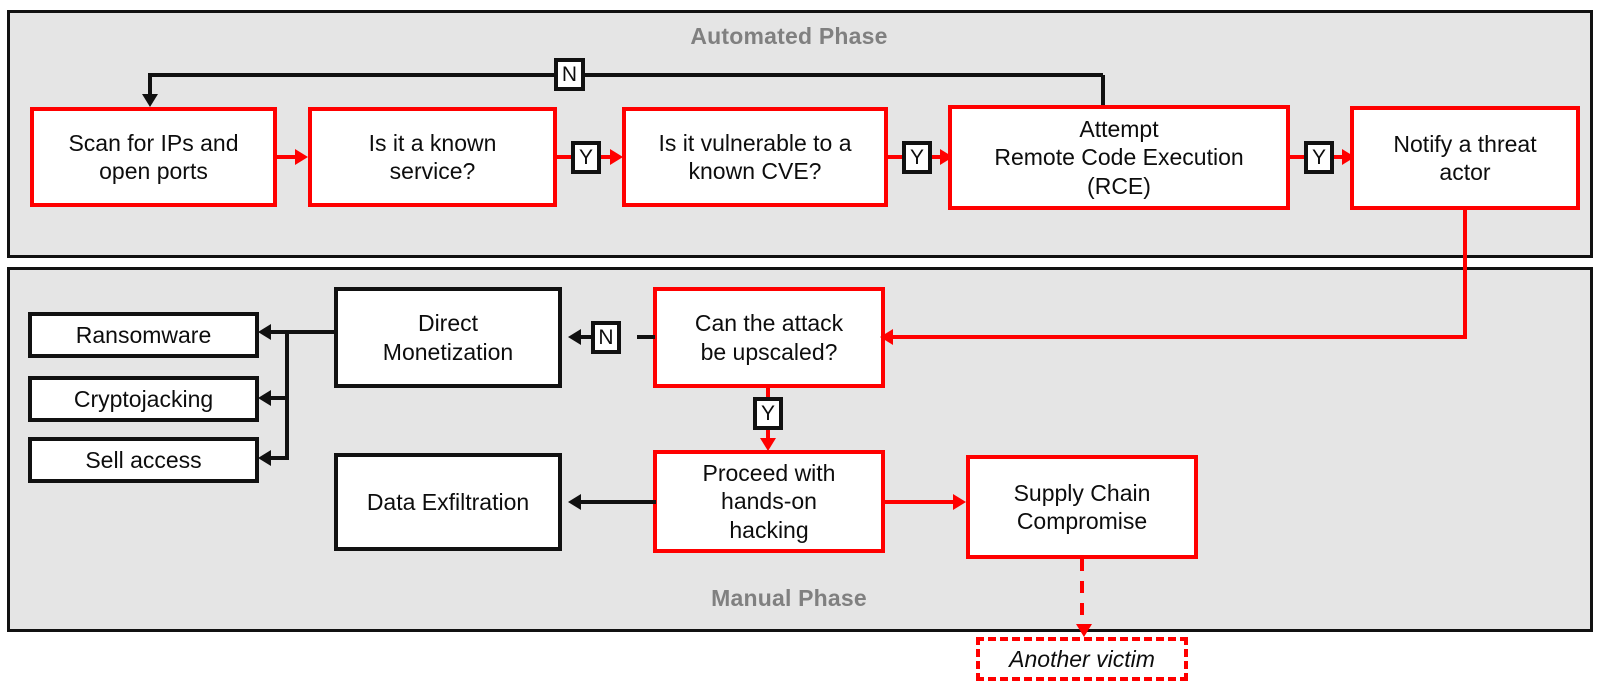  I want to click on node-supply-chain-line-2: Compromise, so click(1082, 521).